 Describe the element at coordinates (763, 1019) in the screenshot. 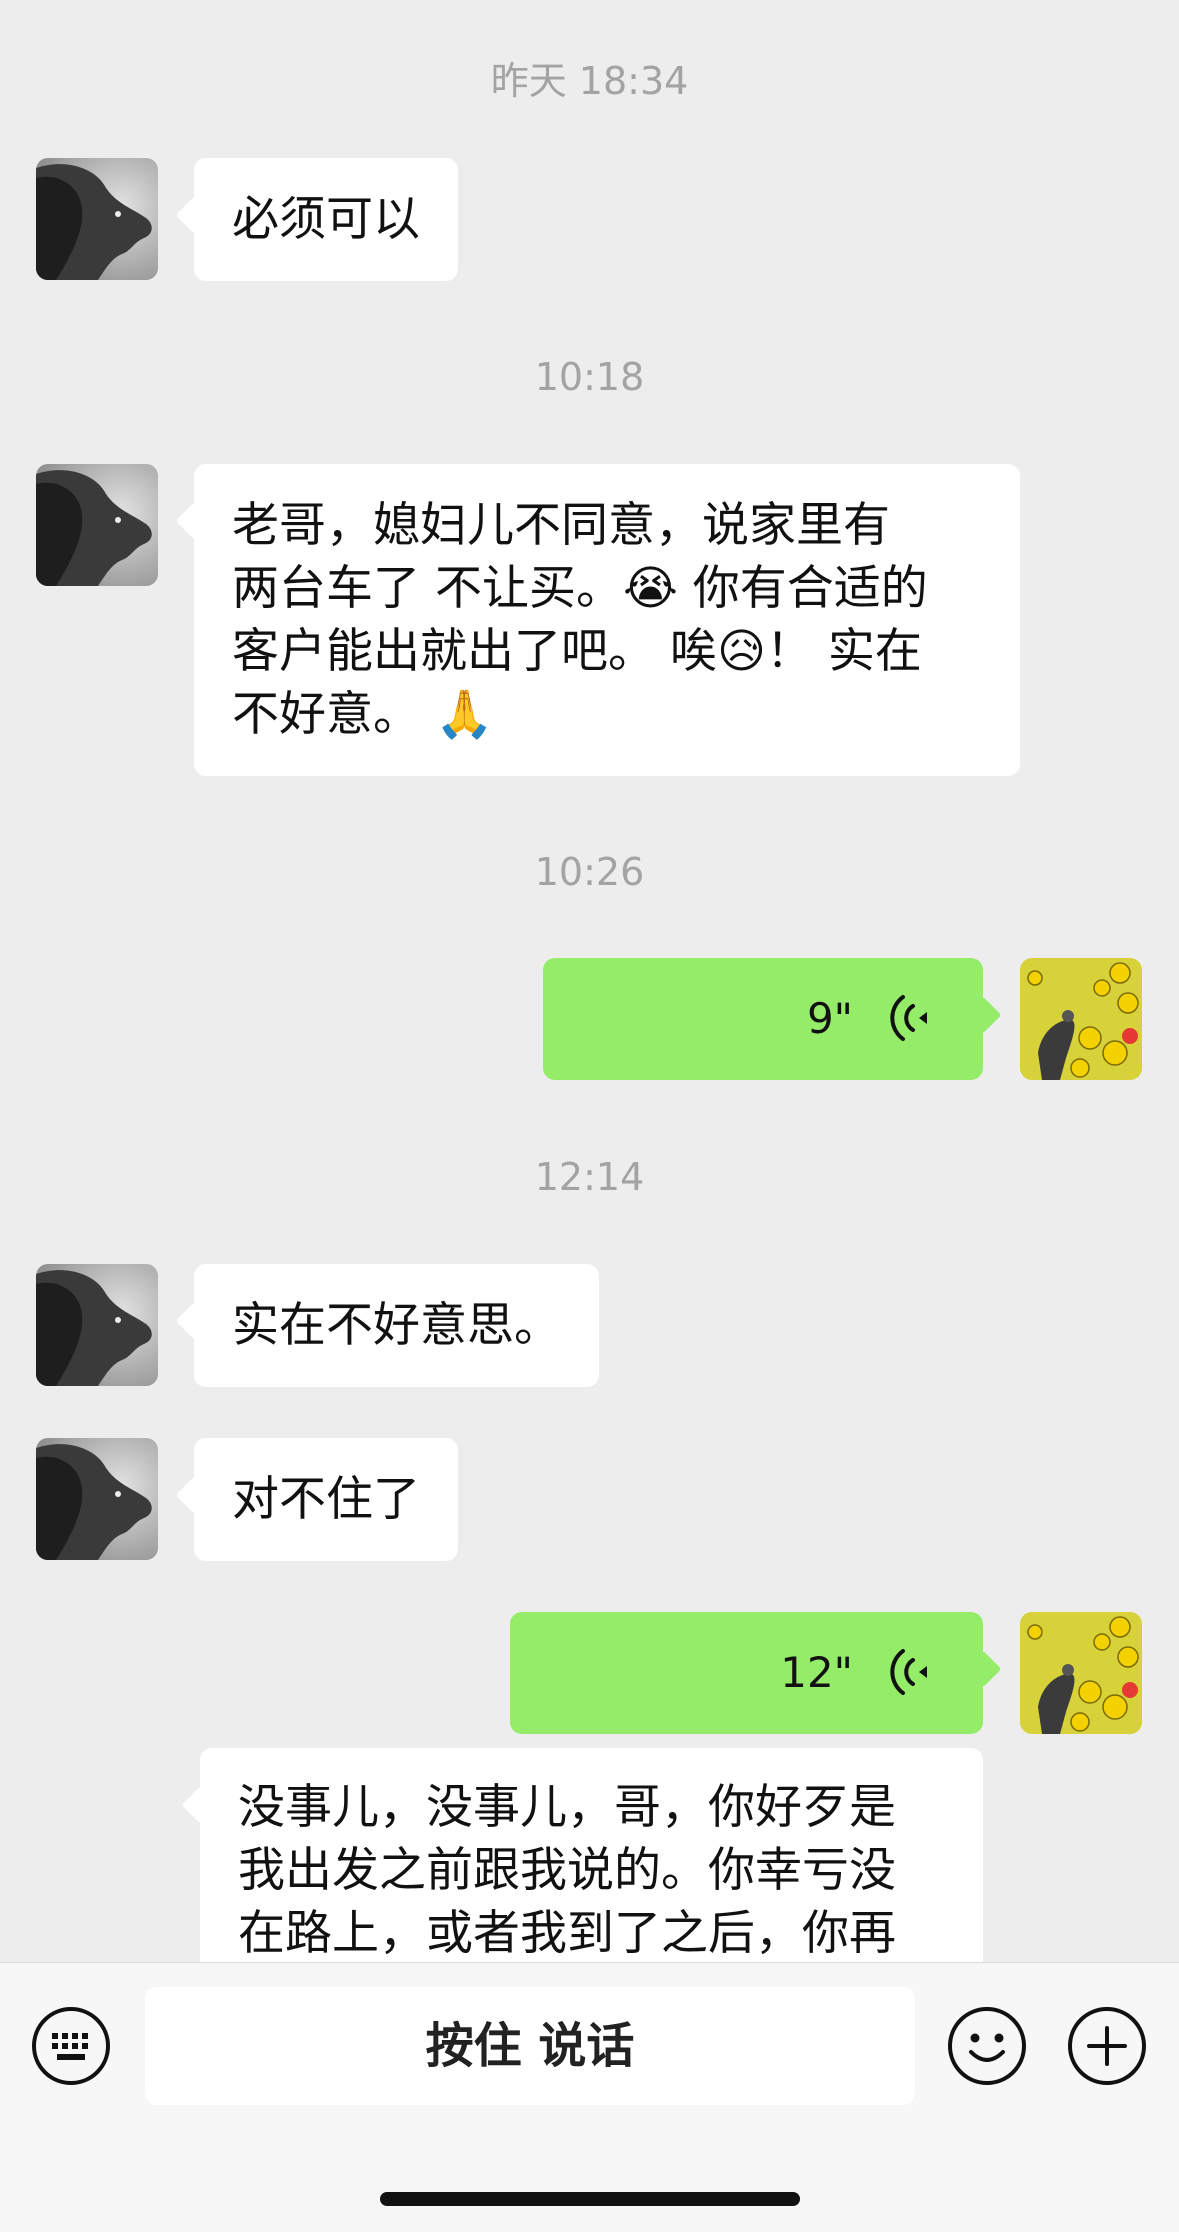

I see `voice-message-bubble: 9"` at that location.